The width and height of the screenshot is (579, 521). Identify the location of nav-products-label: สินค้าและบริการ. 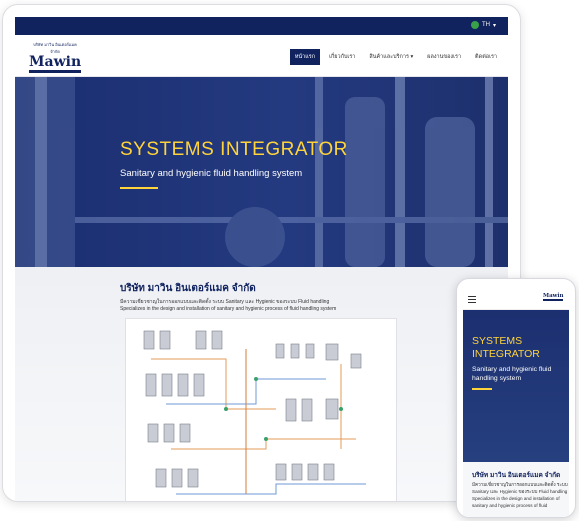
(389, 57).